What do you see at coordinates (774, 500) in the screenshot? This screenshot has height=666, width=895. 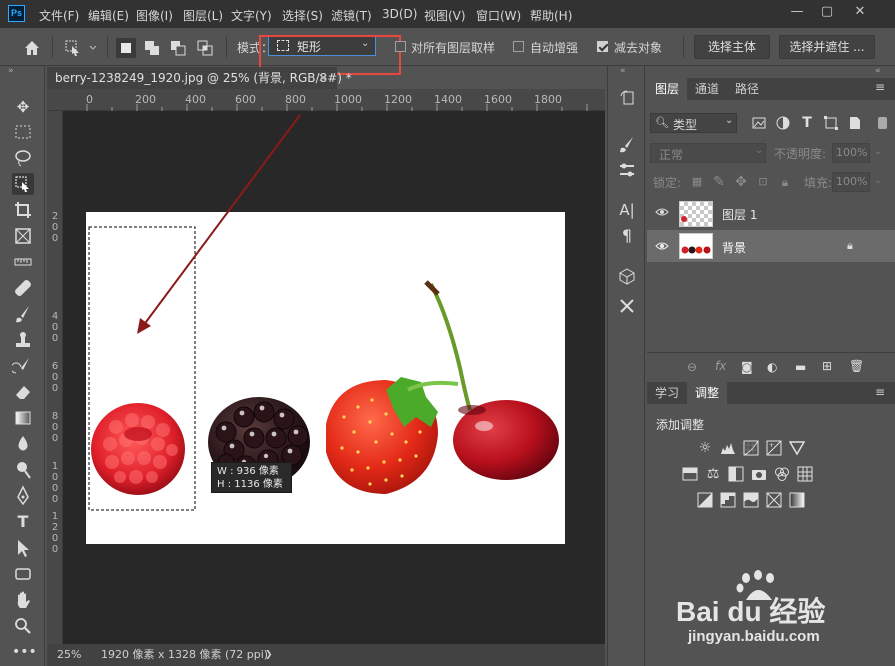 I see `selective-color-icon` at bounding box center [774, 500].